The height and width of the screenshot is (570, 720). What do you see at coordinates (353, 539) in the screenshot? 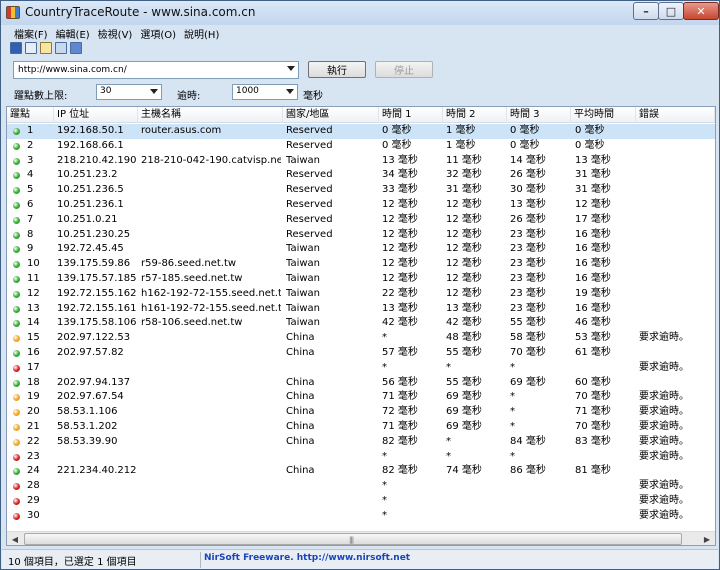
I see `scrollbar-thumb: |||` at bounding box center [353, 539].